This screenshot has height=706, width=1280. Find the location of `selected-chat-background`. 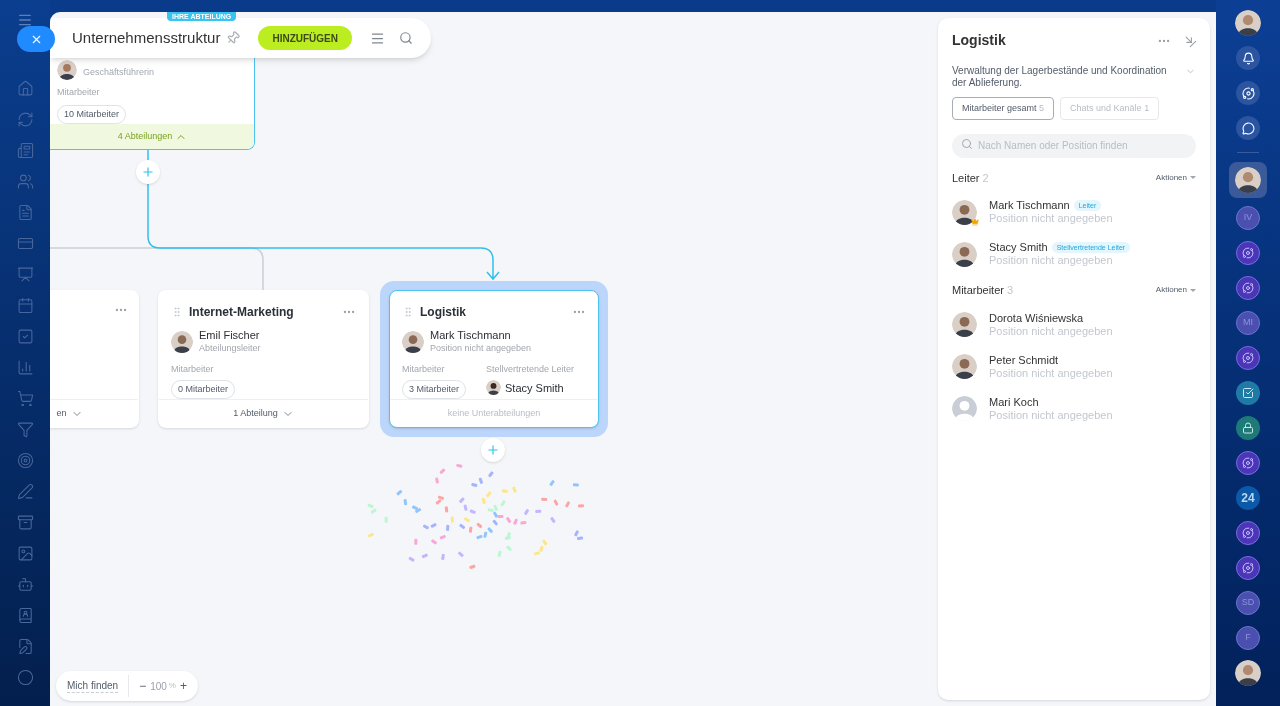

selected-chat-background is located at coordinates (1248, 180).